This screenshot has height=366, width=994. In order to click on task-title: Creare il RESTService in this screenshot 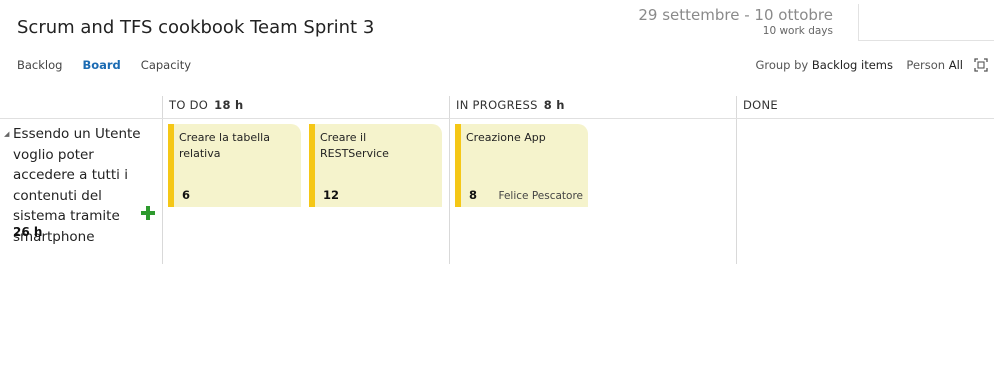, I will do `click(354, 145)`.